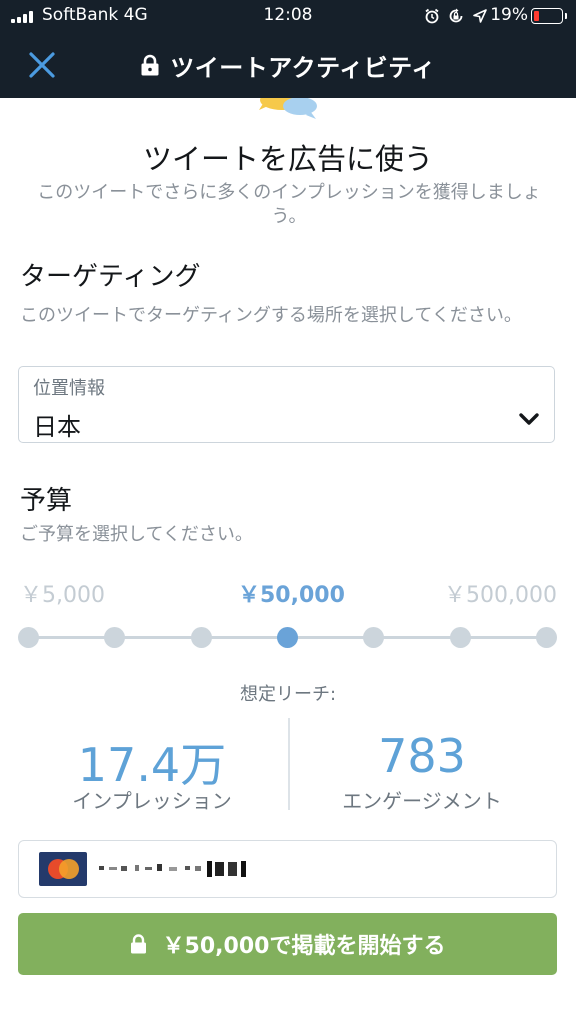 The image size is (576, 1024). Describe the element at coordinates (110, 277) in the screenshot. I see `targeting-title: ターゲティング` at that location.